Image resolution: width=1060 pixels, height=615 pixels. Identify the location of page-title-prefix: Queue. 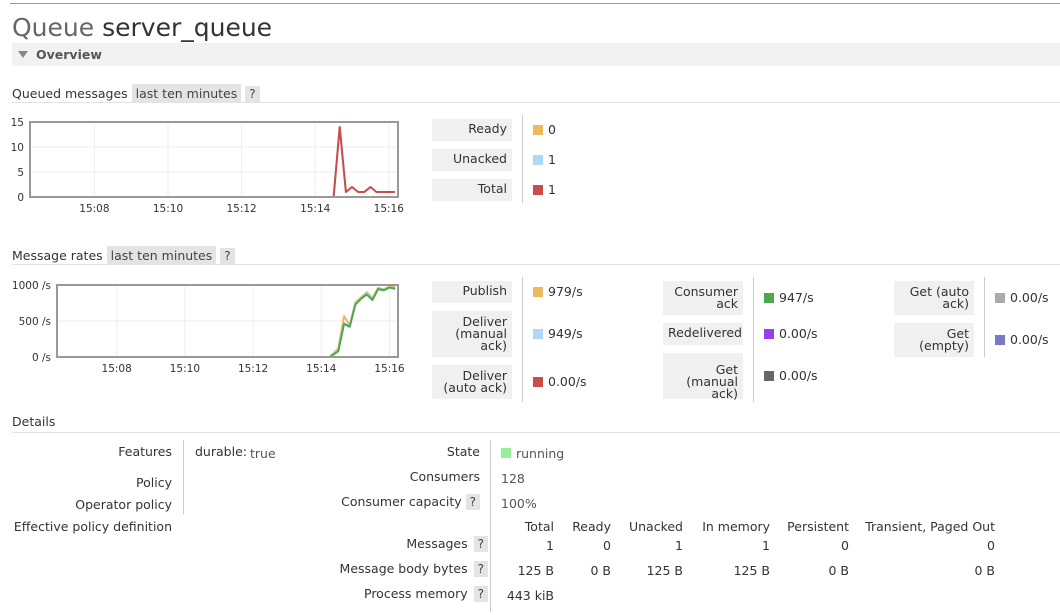
(53, 27).